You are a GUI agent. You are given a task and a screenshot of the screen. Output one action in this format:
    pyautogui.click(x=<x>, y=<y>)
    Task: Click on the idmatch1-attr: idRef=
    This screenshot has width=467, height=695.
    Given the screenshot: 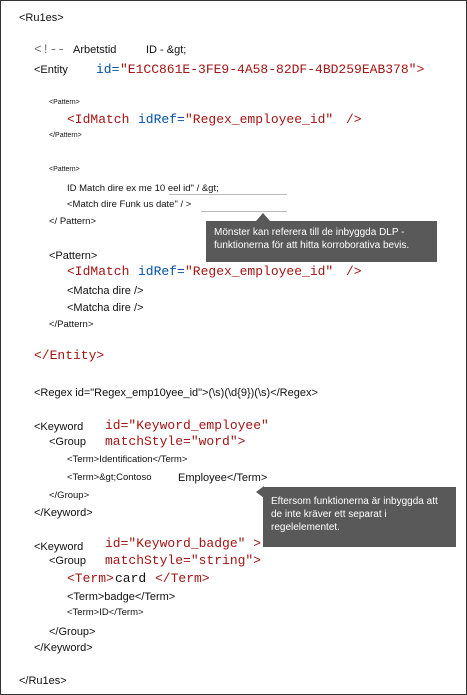 What is the action you would take?
    pyautogui.click(x=161, y=119)
    